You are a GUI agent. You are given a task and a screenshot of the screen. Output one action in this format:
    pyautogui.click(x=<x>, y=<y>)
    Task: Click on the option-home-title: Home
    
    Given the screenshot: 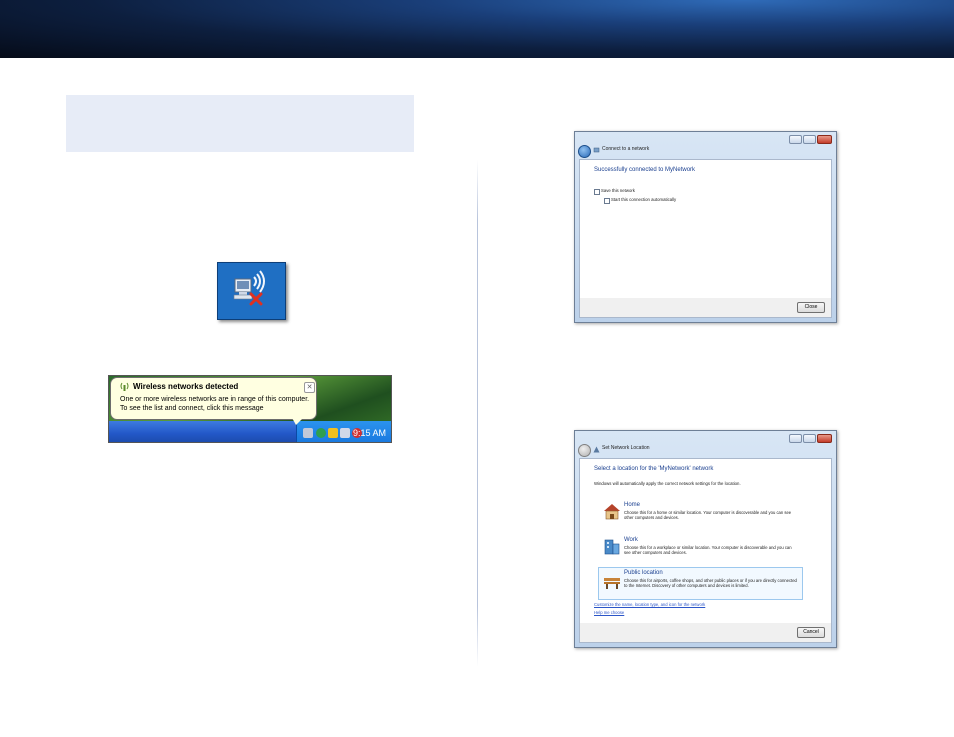 What is the action you would take?
    pyautogui.click(x=632, y=505)
    